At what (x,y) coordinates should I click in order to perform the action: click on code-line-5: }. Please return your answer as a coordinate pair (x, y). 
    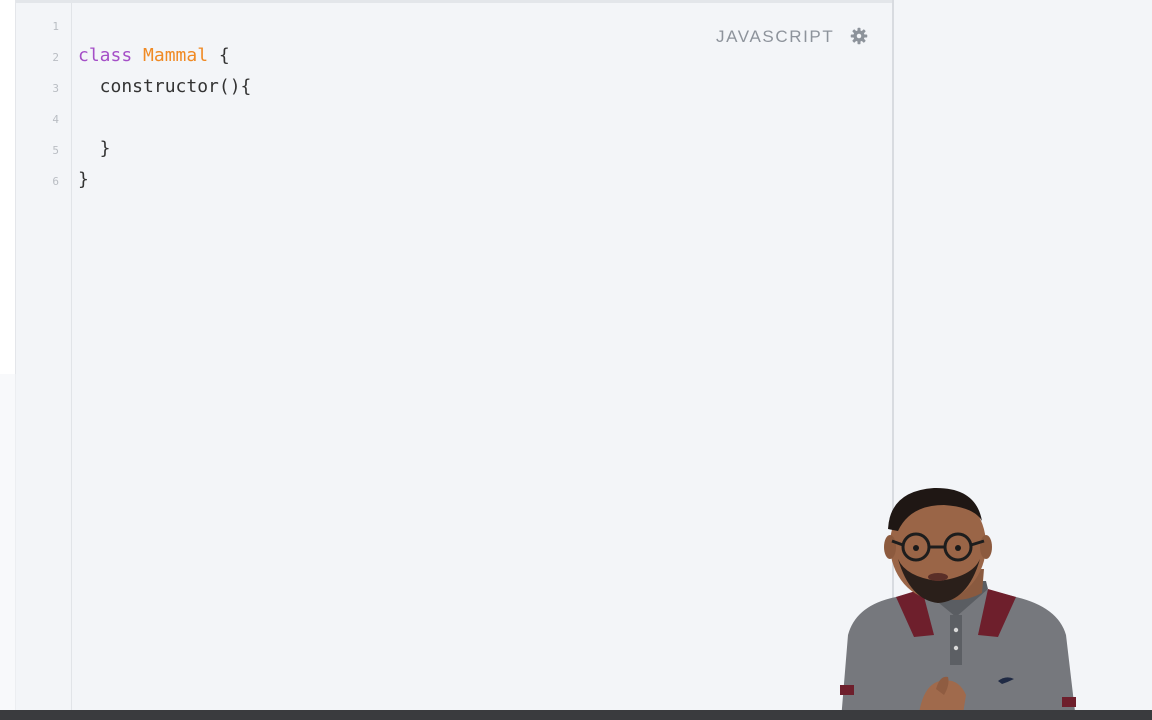
    Looking at the image, I should click on (94, 149).